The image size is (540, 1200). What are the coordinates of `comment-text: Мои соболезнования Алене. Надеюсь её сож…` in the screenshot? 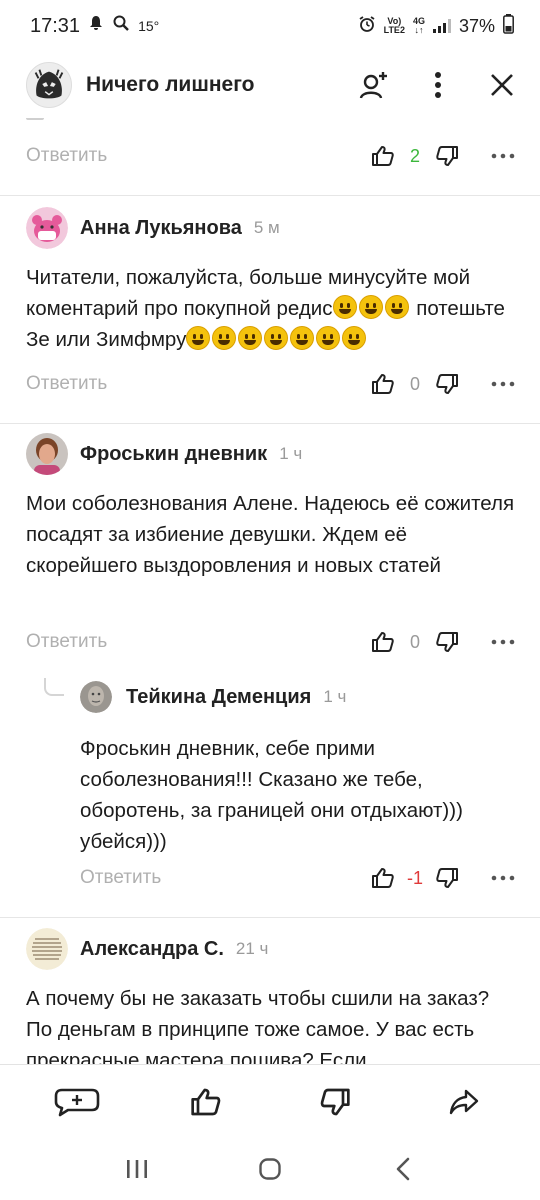 It's located at (270, 534).